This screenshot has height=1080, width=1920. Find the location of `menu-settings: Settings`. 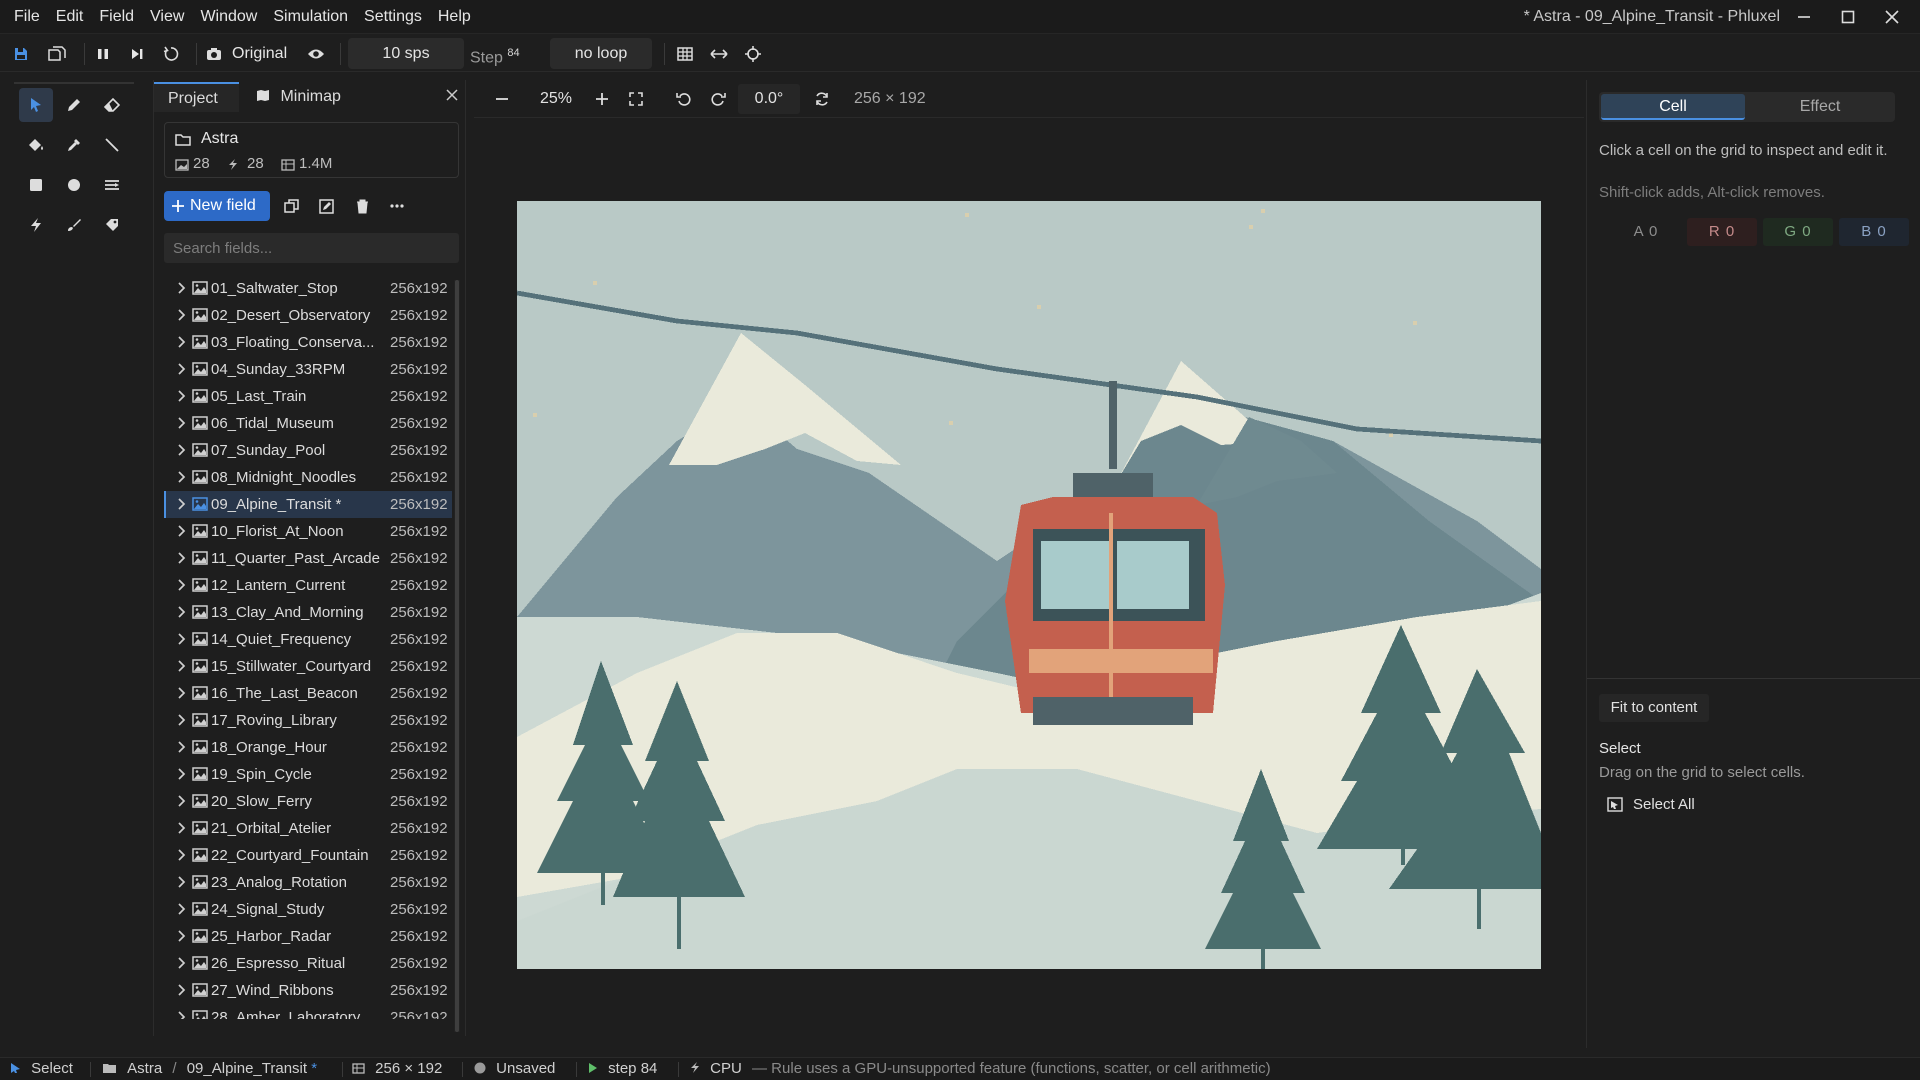

menu-settings: Settings is located at coordinates (393, 17).